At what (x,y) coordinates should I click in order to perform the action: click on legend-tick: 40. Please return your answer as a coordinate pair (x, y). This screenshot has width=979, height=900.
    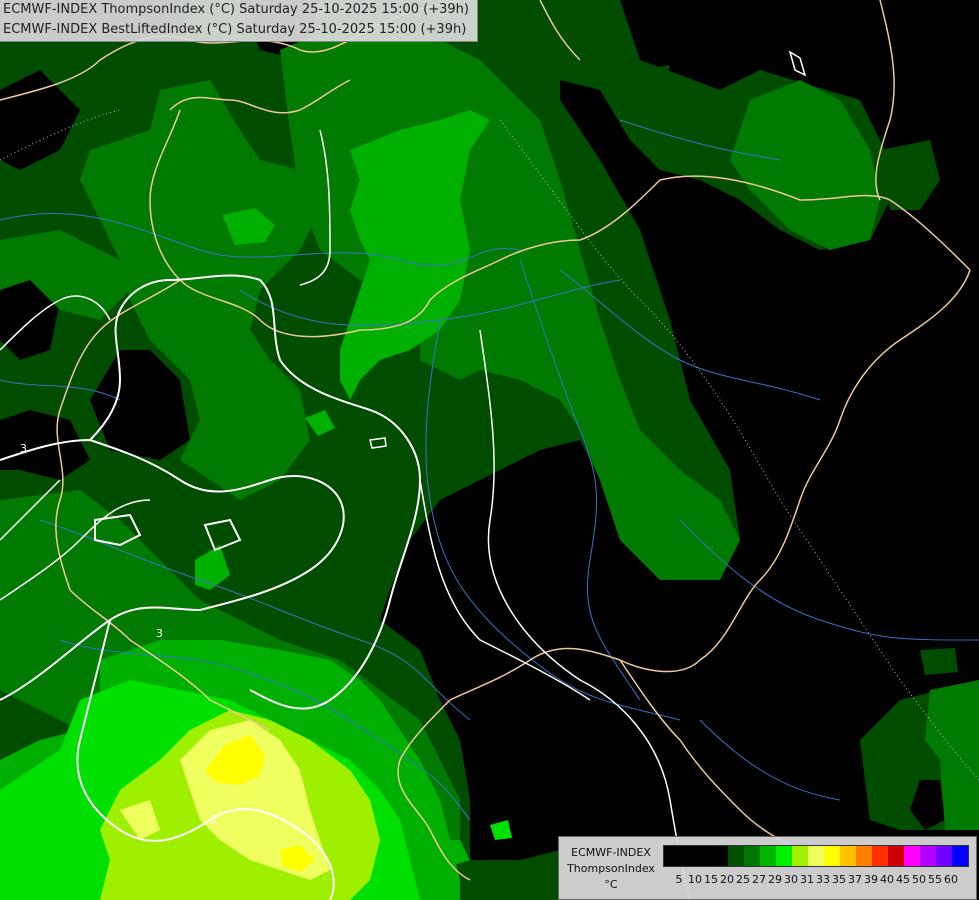
    Looking at the image, I should click on (887, 879).